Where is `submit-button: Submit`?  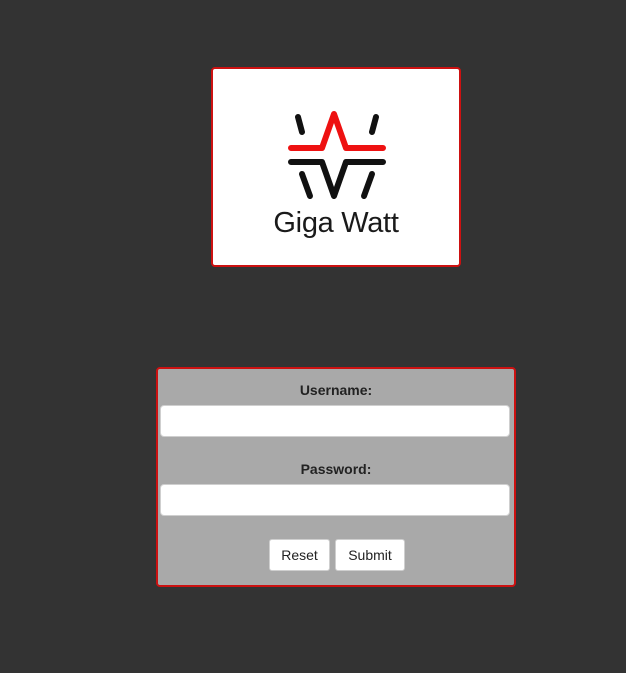
submit-button: Submit is located at coordinates (370, 555).